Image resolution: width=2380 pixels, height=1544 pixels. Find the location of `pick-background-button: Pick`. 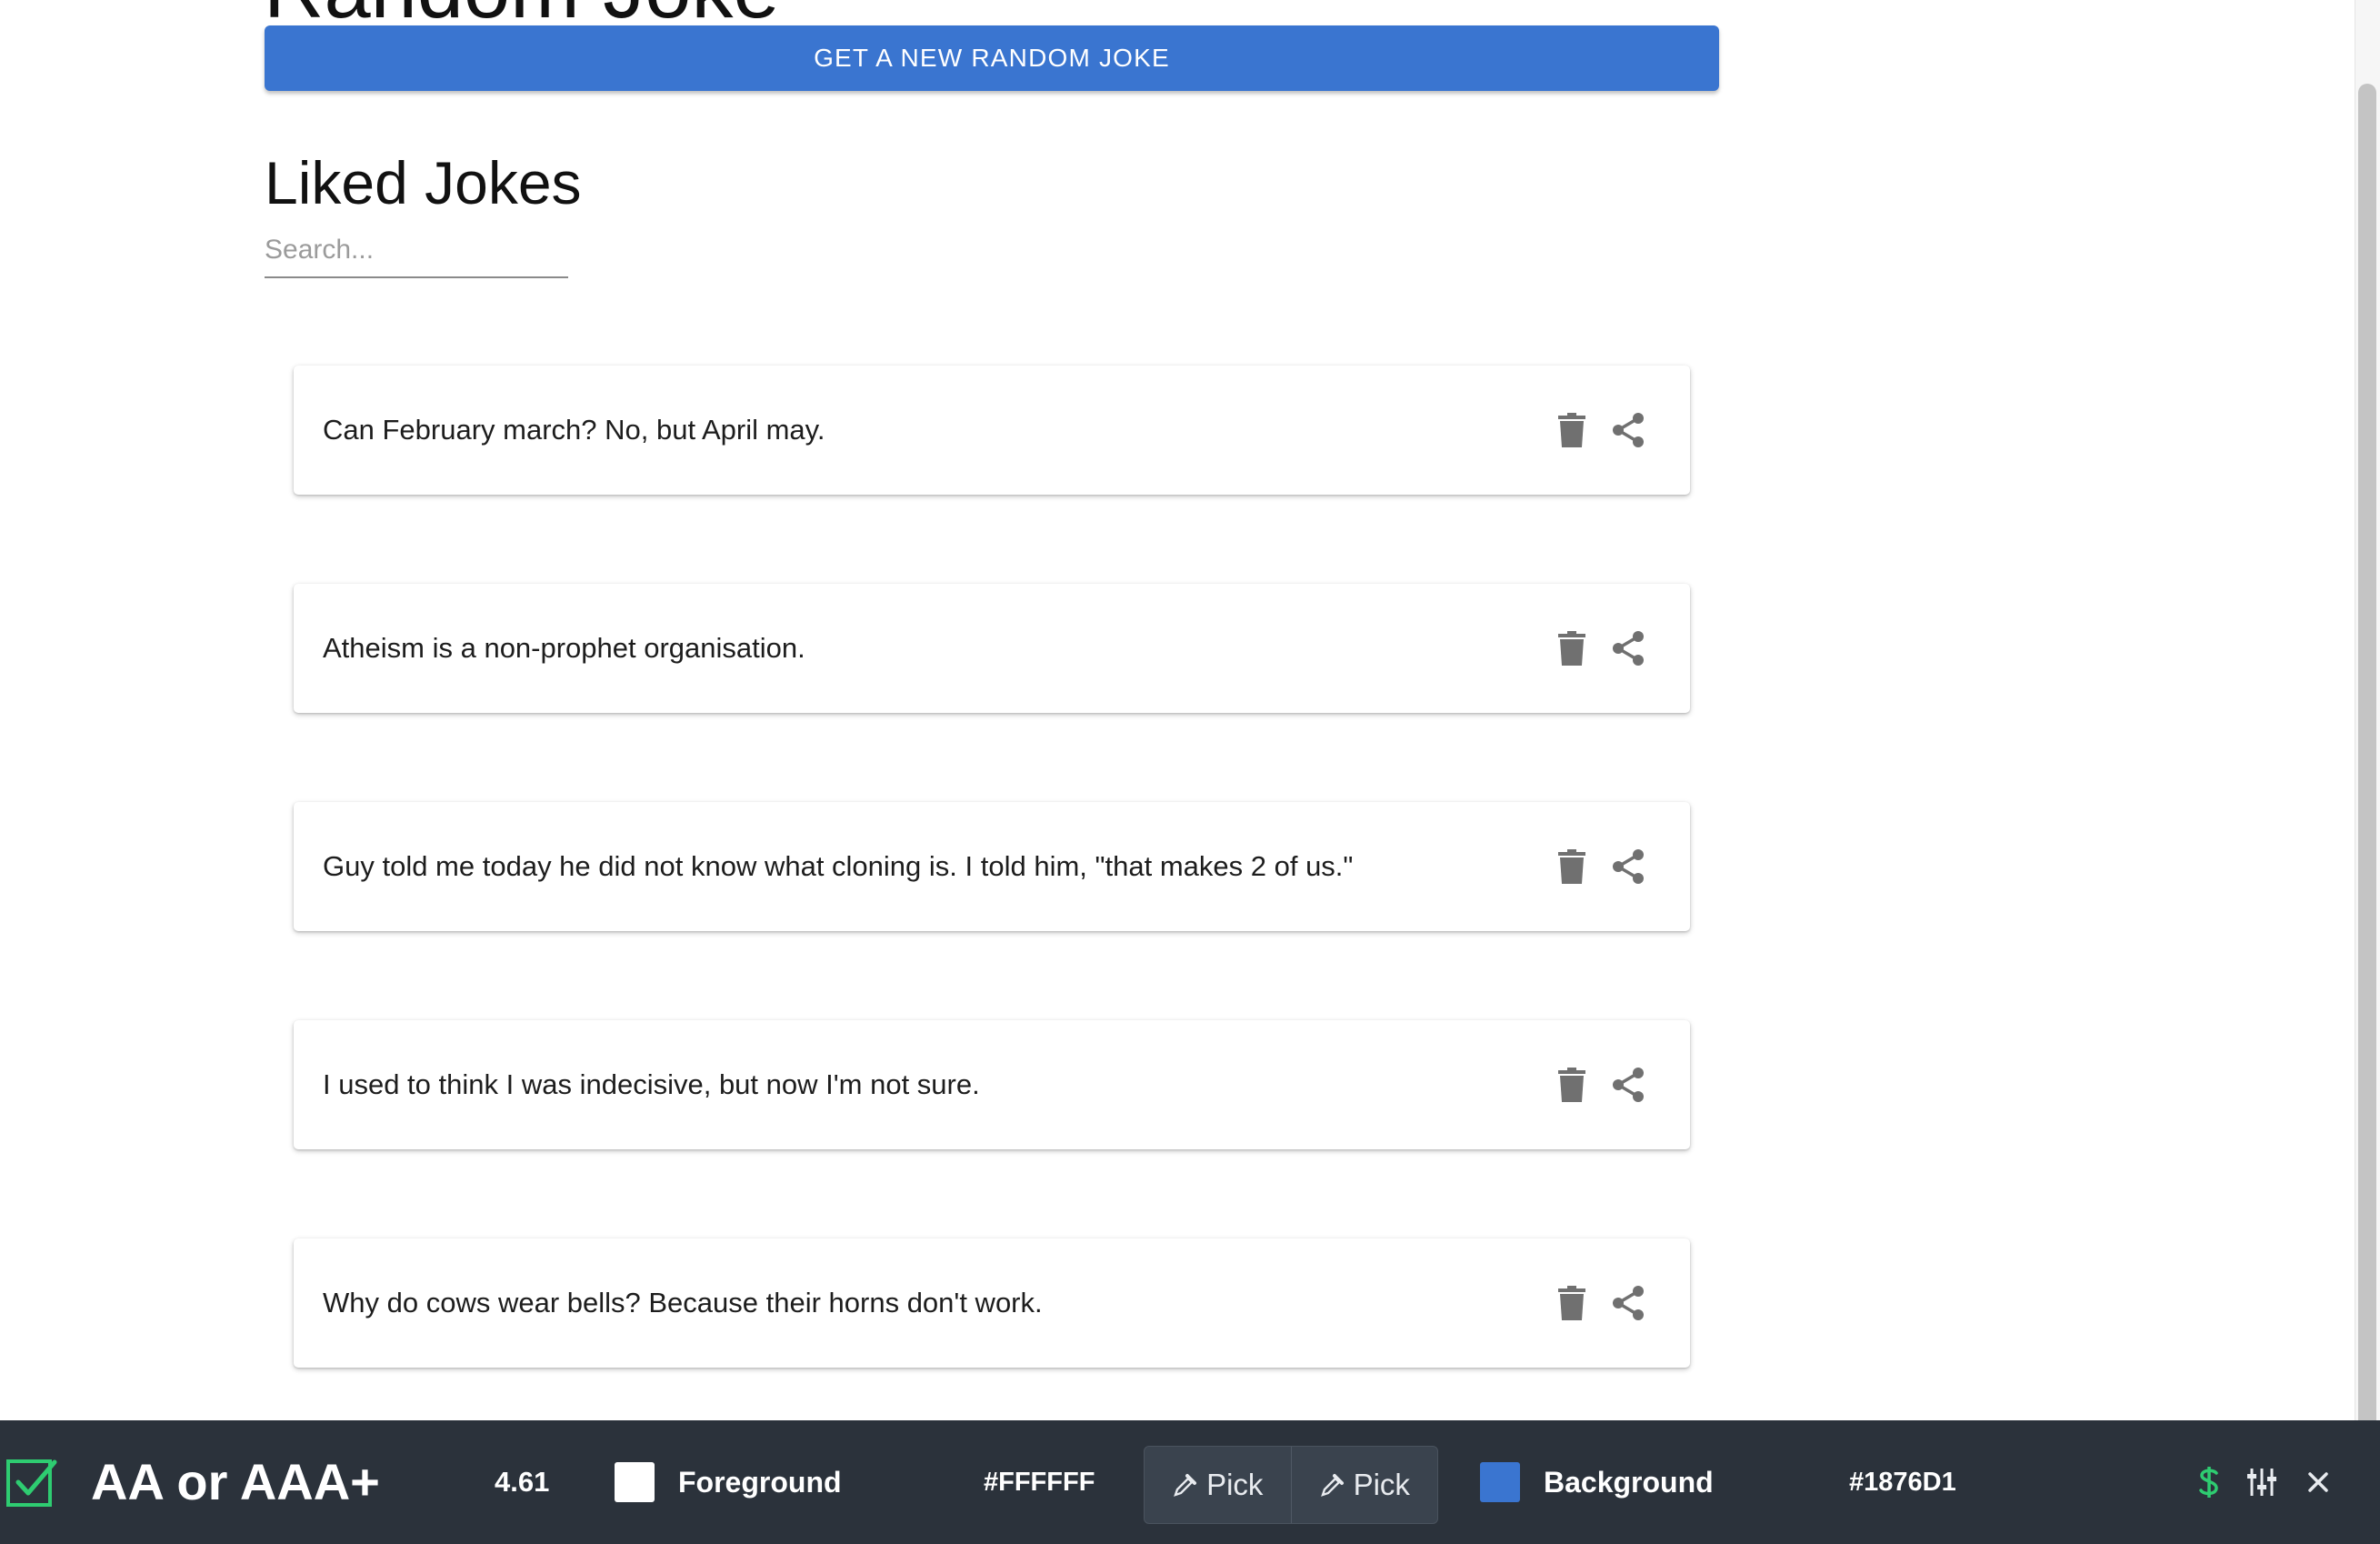

pick-background-button: Pick is located at coordinates (1364, 1485).